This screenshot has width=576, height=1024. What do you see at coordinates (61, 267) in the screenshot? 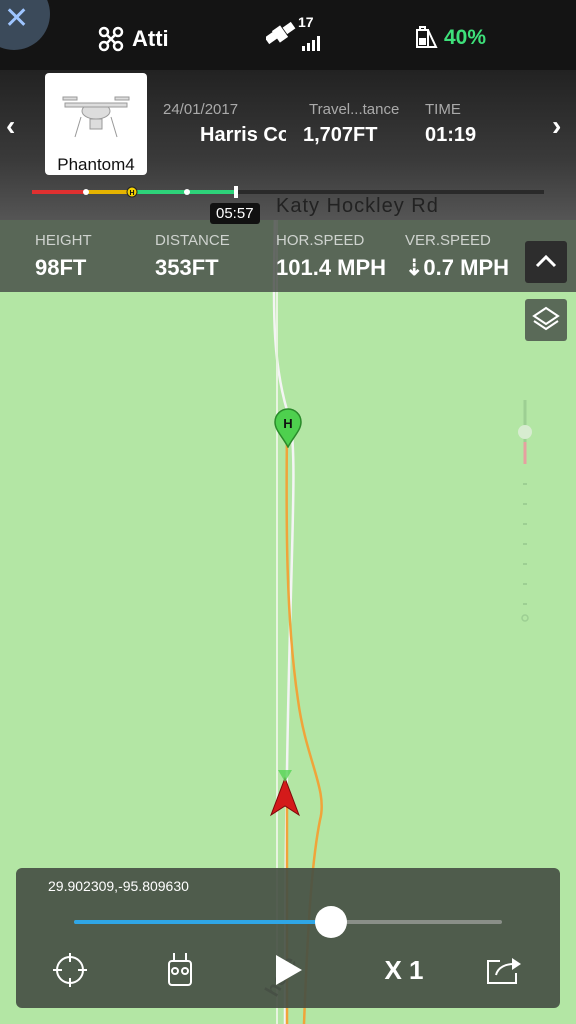
I see `height-value: 98FT` at bounding box center [61, 267].